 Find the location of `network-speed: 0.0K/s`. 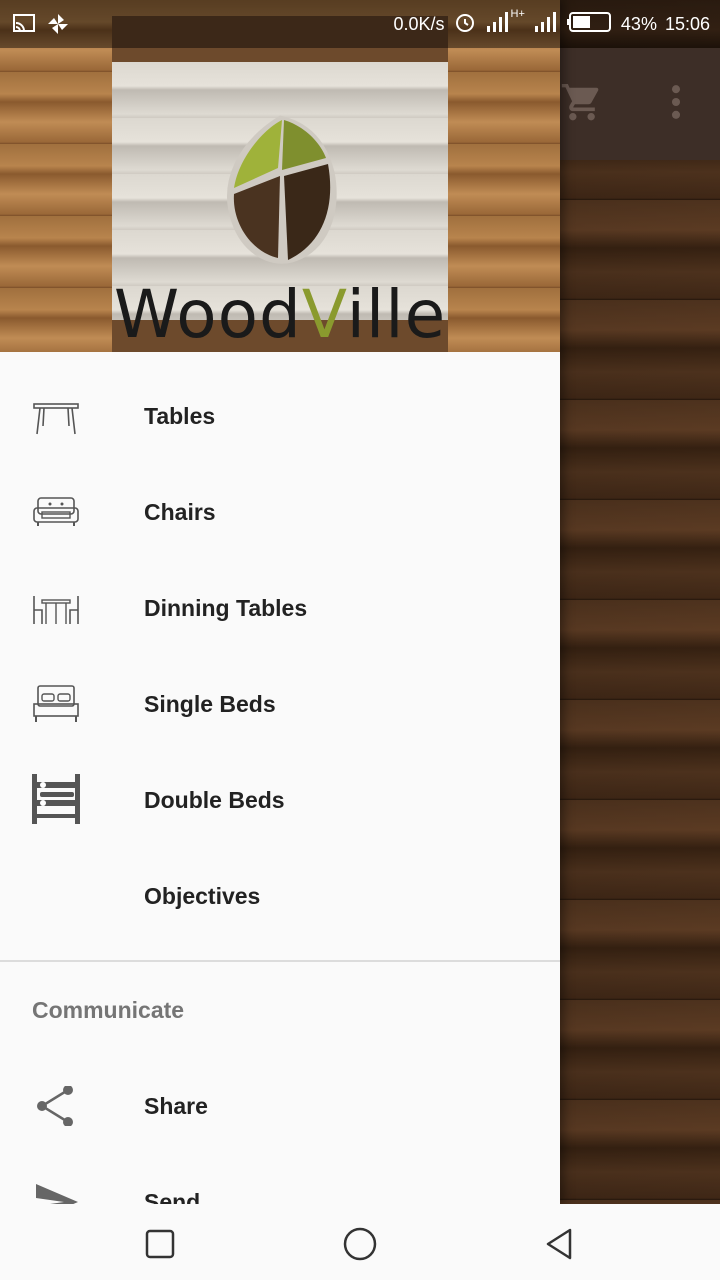

network-speed: 0.0K/s is located at coordinates (419, 23).